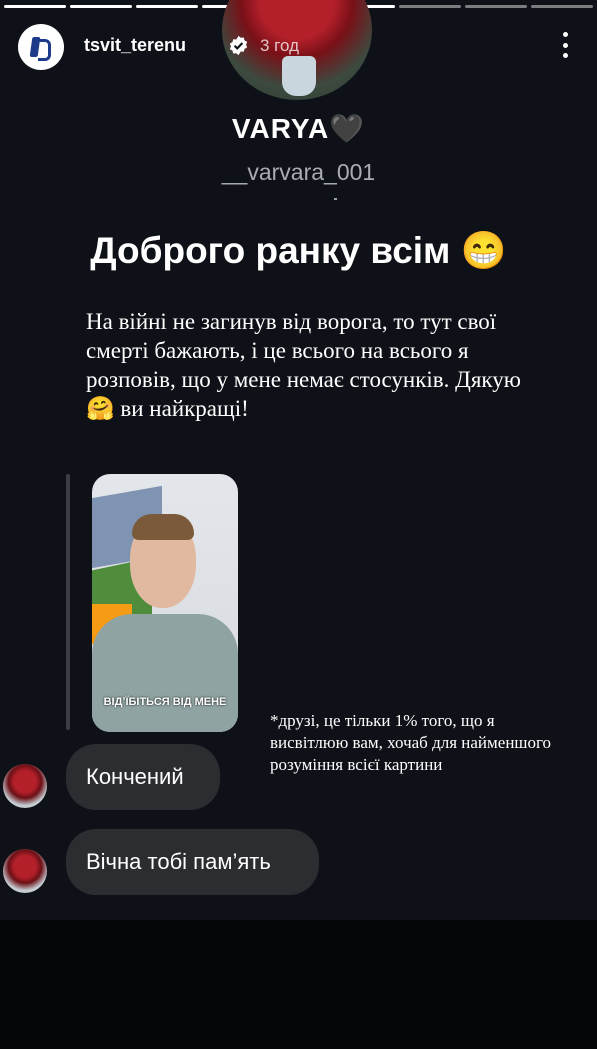 This screenshot has height=1049, width=597. What do you see at coordinates (298, 984) in the screenshot?
I see `story-footer-area` at bounding box center [298, 984].